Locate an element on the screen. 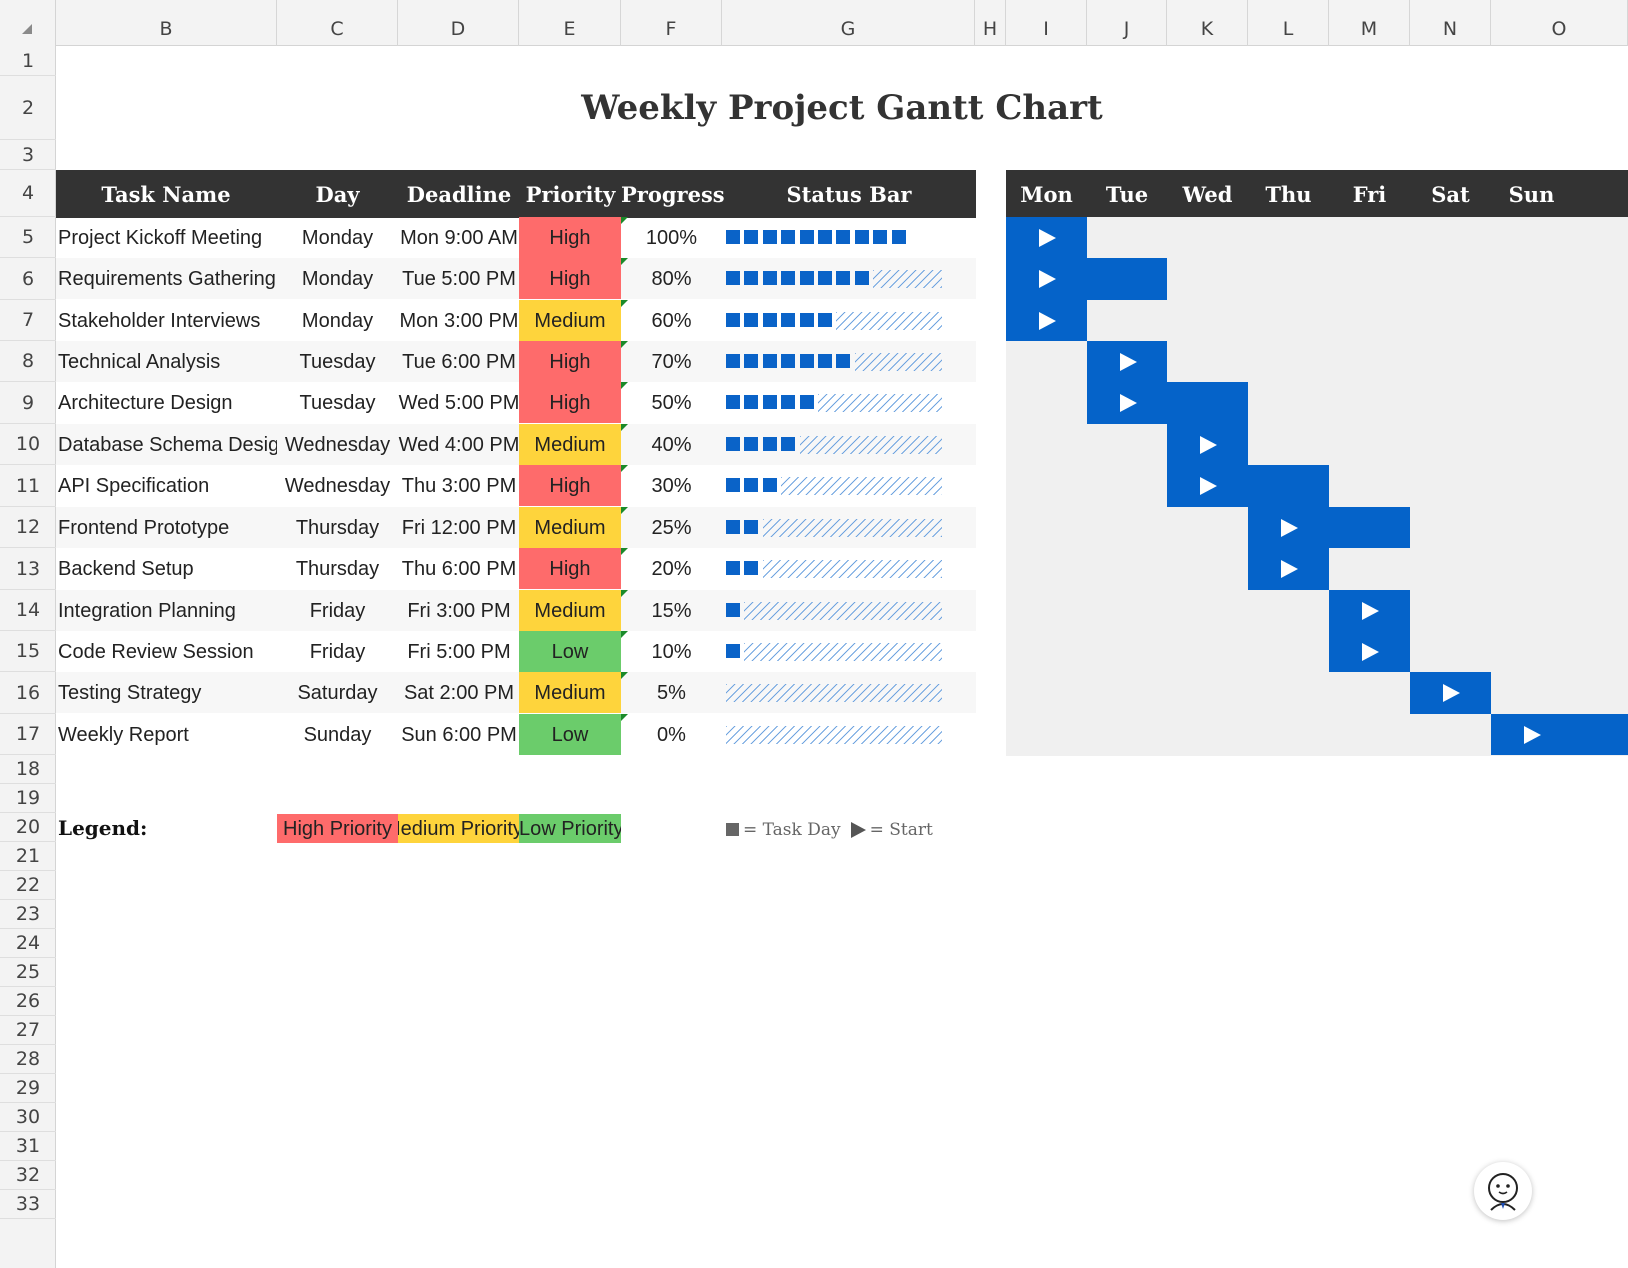 This screenshot has height=1268, width=1628. row-header-22: 22 is located at coordinates (28, 885).